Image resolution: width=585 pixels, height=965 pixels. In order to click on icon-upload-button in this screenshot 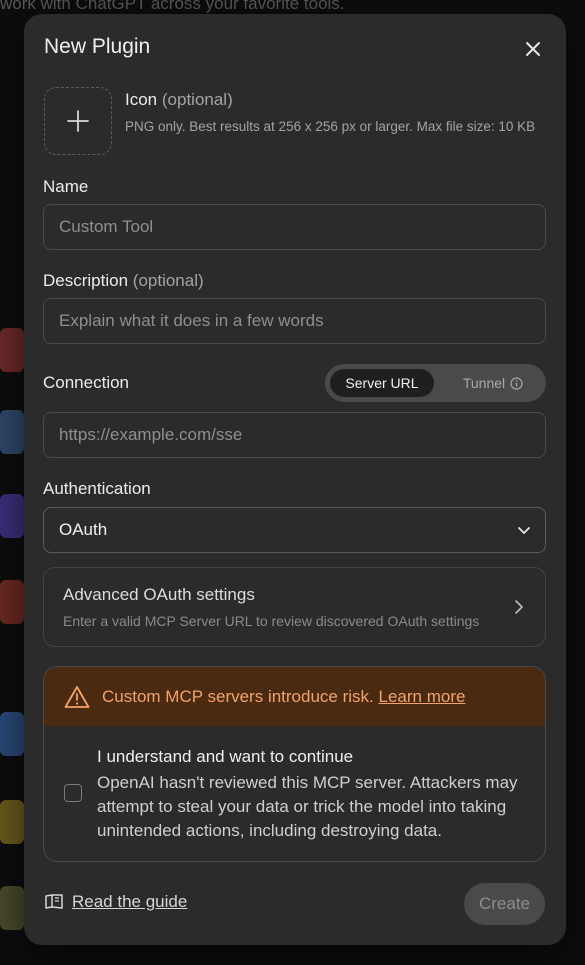, I will do `click(78, 121)`.